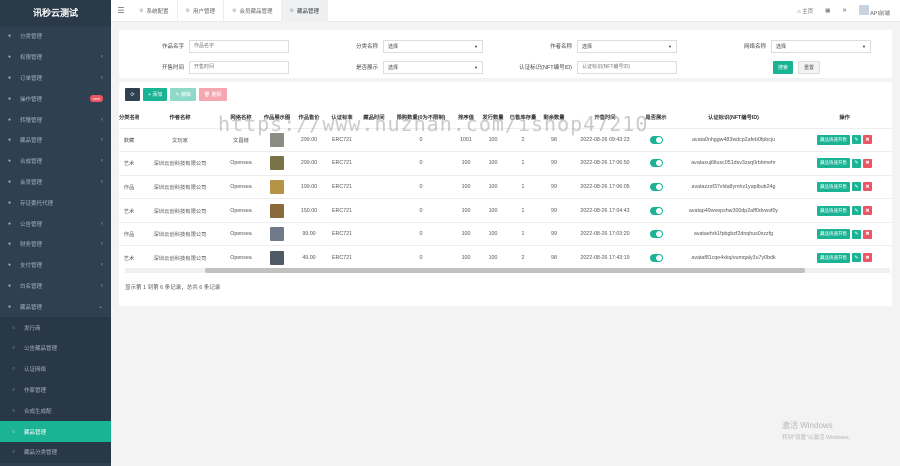  Describe the element at coordinates (55, 98) in the screenshot. I see `sidebar-item: ● 操作管理 new` at that location.